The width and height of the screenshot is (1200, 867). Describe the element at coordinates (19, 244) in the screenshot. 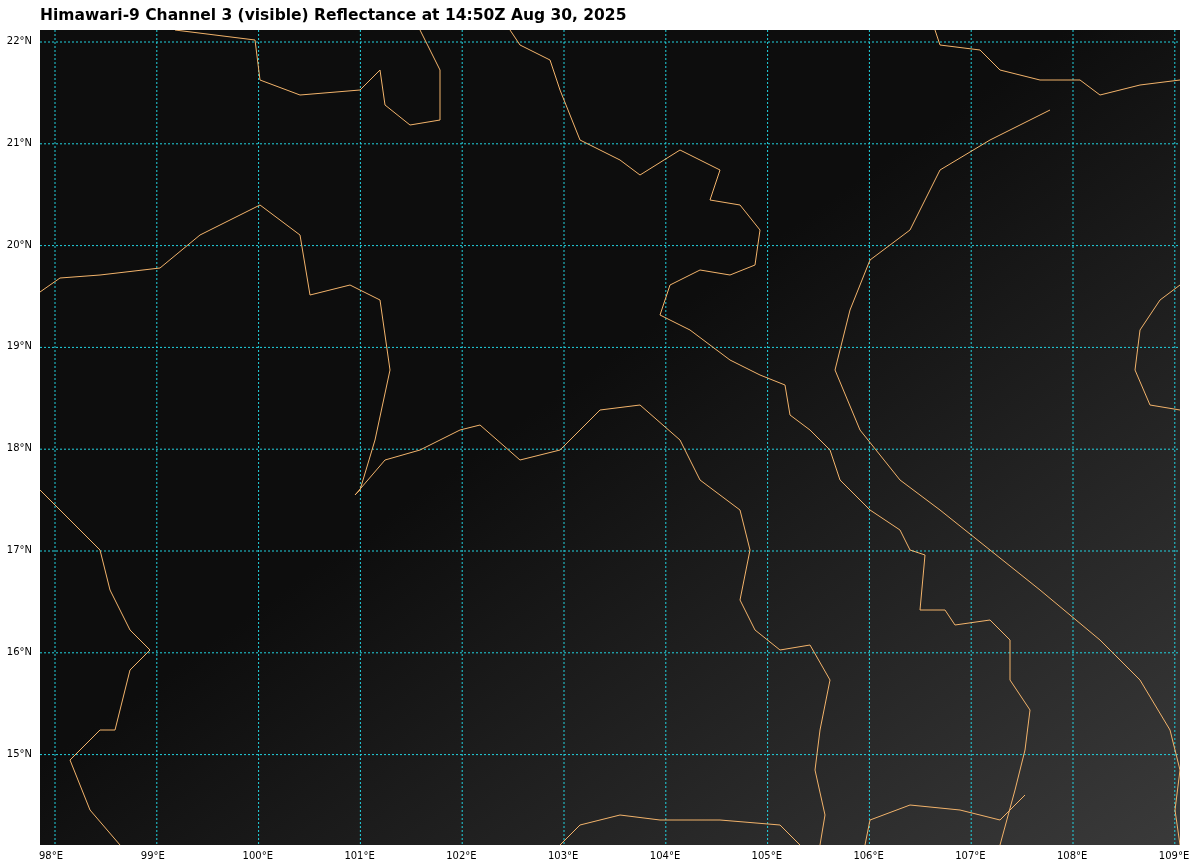

I see `latitude-label: 20°N` at that location.